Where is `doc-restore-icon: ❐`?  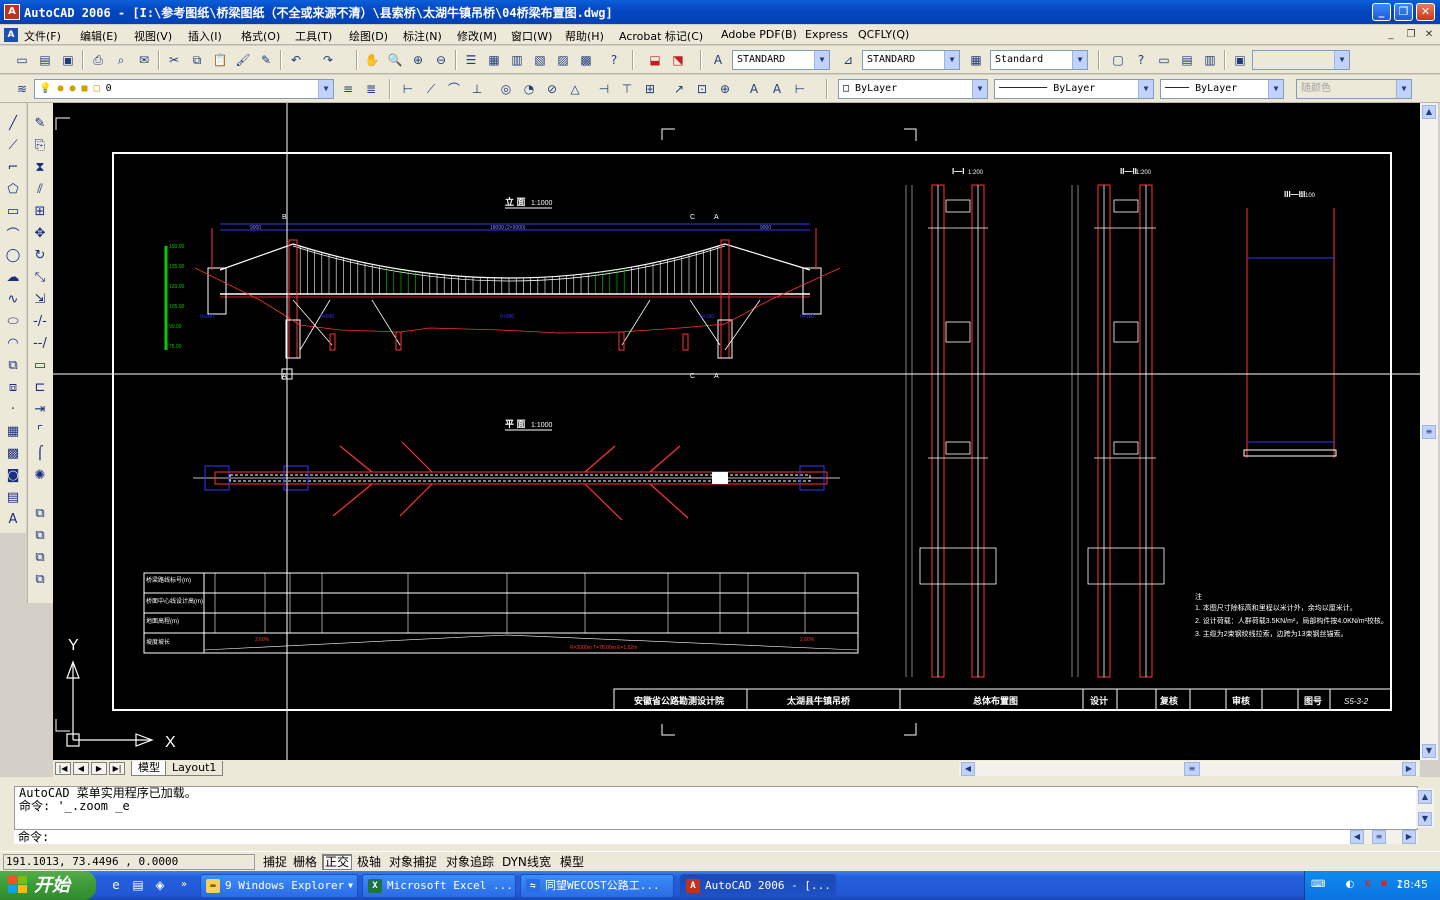 doc-restore-icon: ❐ is located at coordinates (1411, 35).